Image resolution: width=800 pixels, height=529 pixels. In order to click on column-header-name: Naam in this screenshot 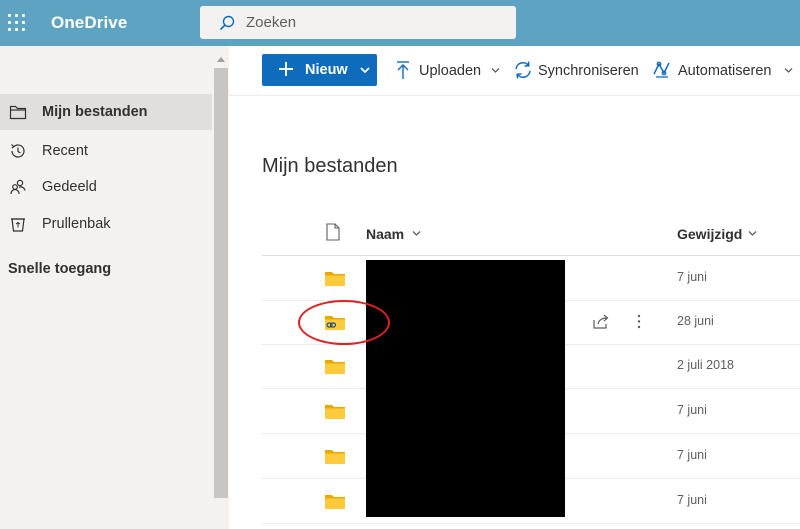, I will do `click(385, 234)`.